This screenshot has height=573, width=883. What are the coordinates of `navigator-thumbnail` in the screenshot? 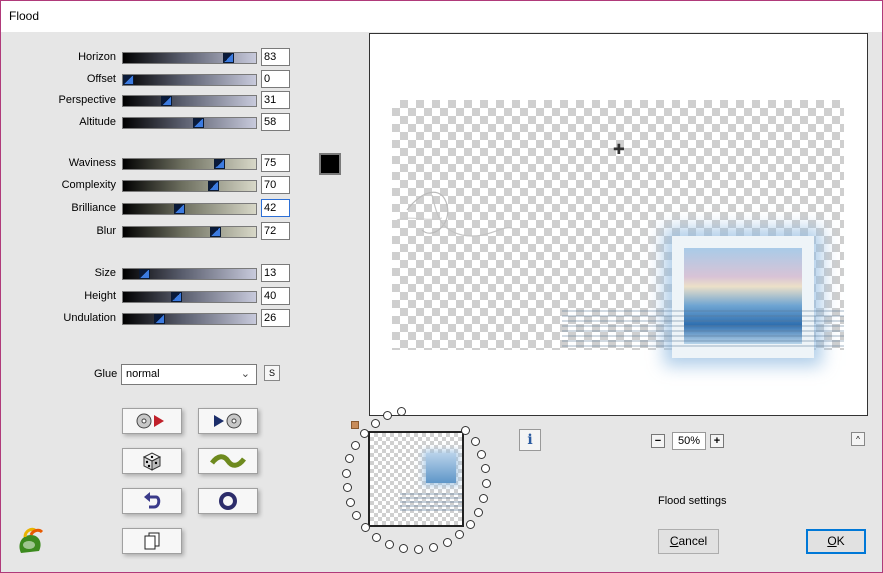 It's located at (416, 479).